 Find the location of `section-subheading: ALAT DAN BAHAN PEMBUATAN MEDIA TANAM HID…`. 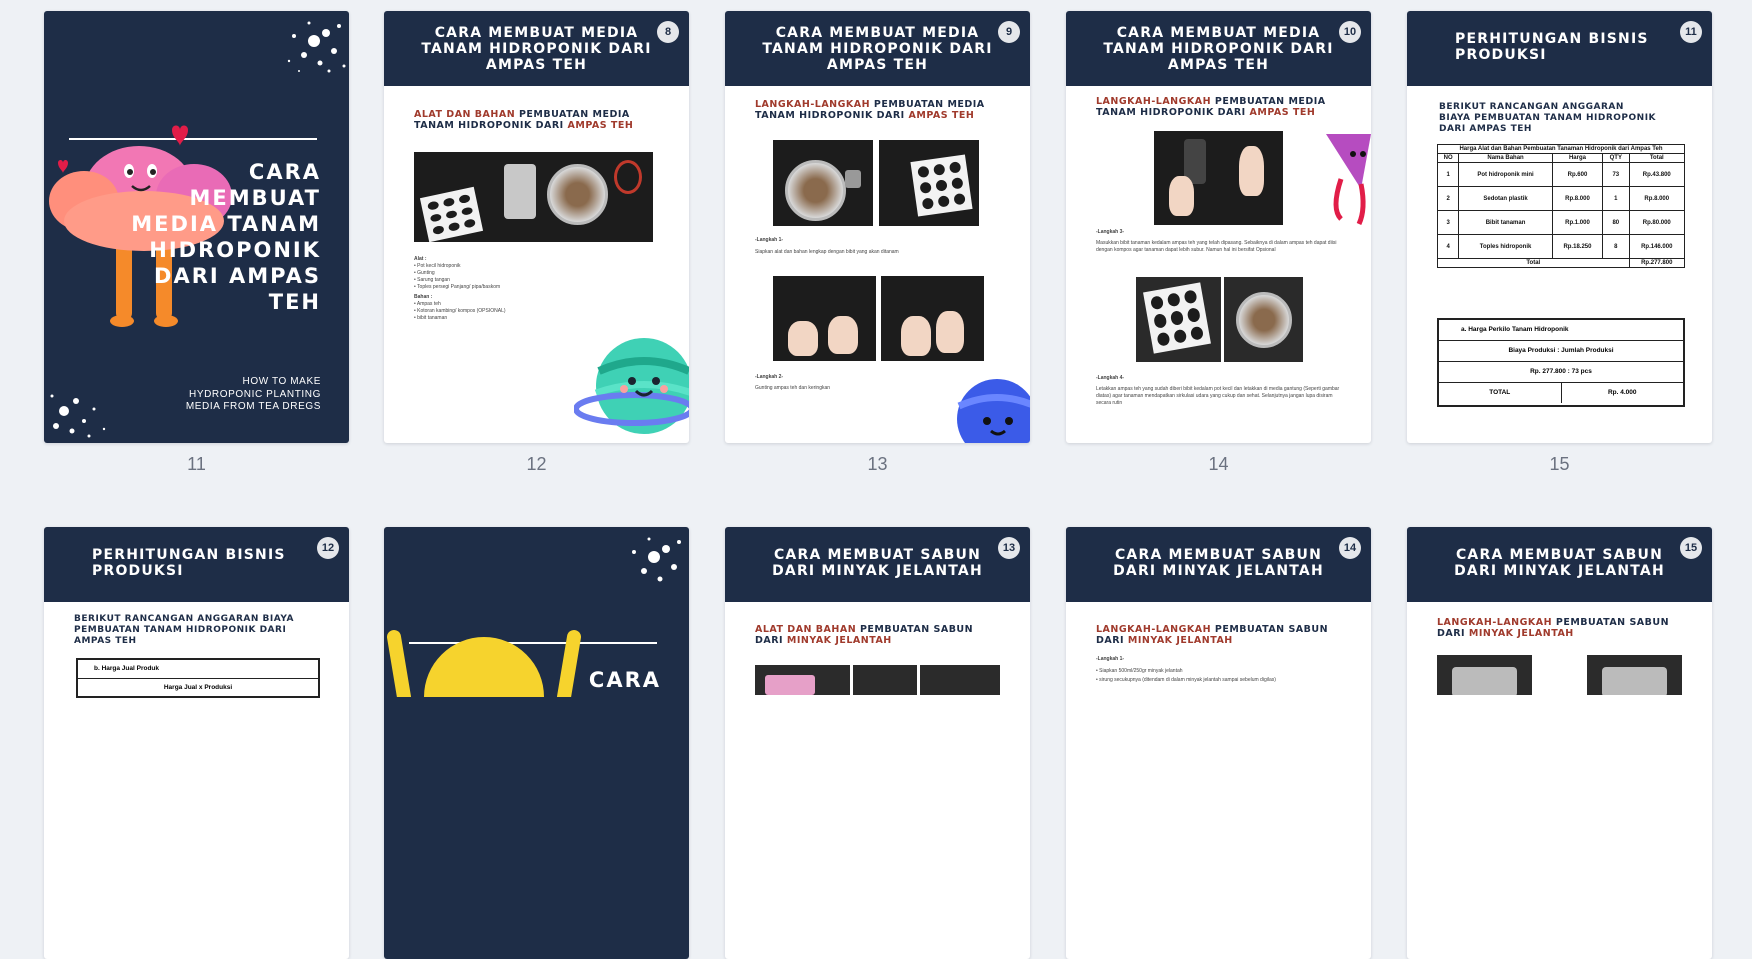

section-subheading: ALAT DAN BAHAN PEMBUATAN MEDIA TANAM HID… is located at coordinates (524, 120).